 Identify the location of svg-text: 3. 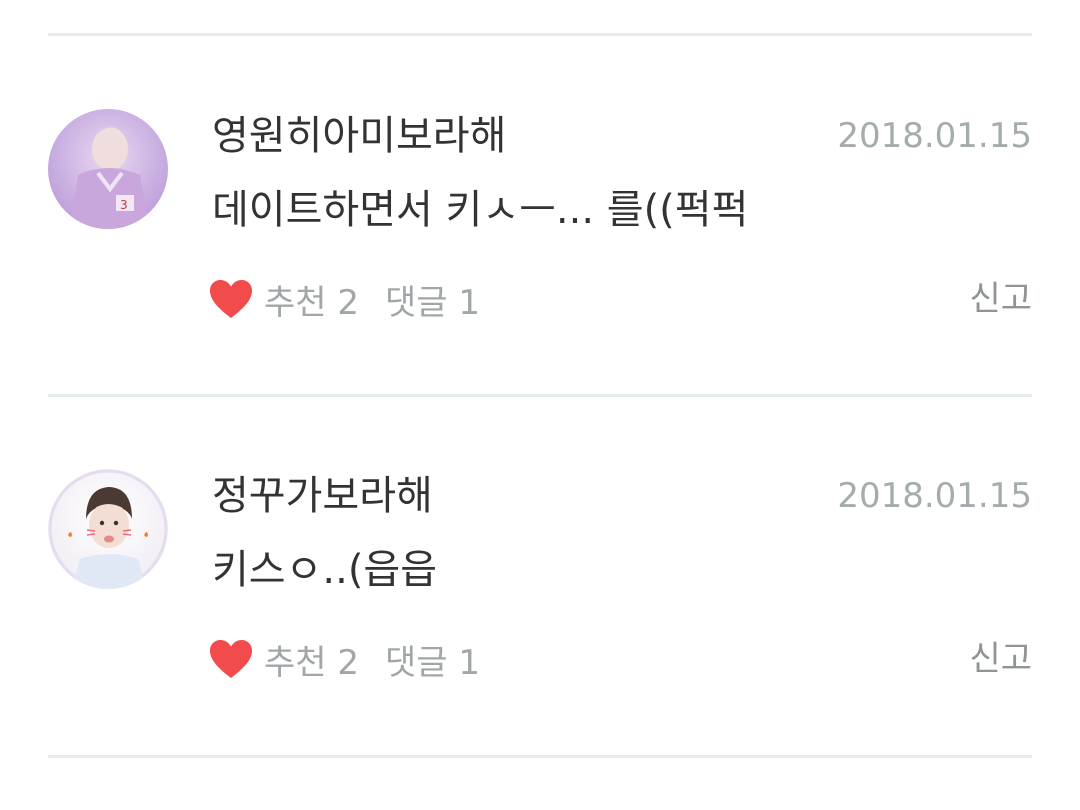
(124, 205).